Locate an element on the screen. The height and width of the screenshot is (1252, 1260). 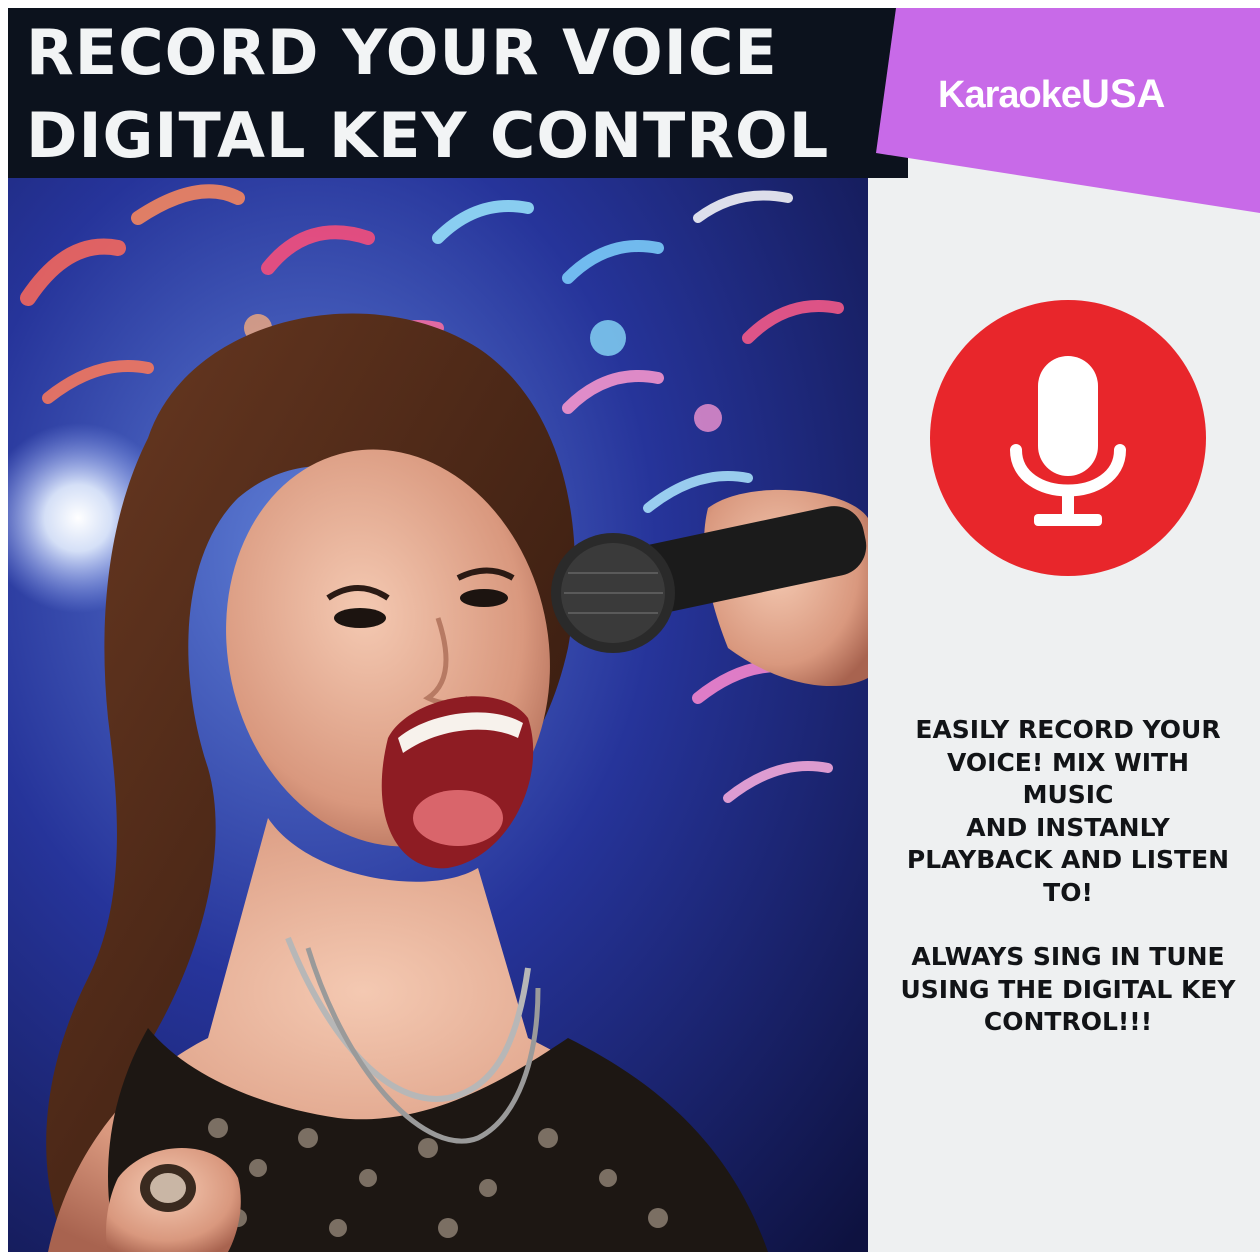
copy-line: ALWAYS SING IN TUNE is located at coordinates (1068, 956).